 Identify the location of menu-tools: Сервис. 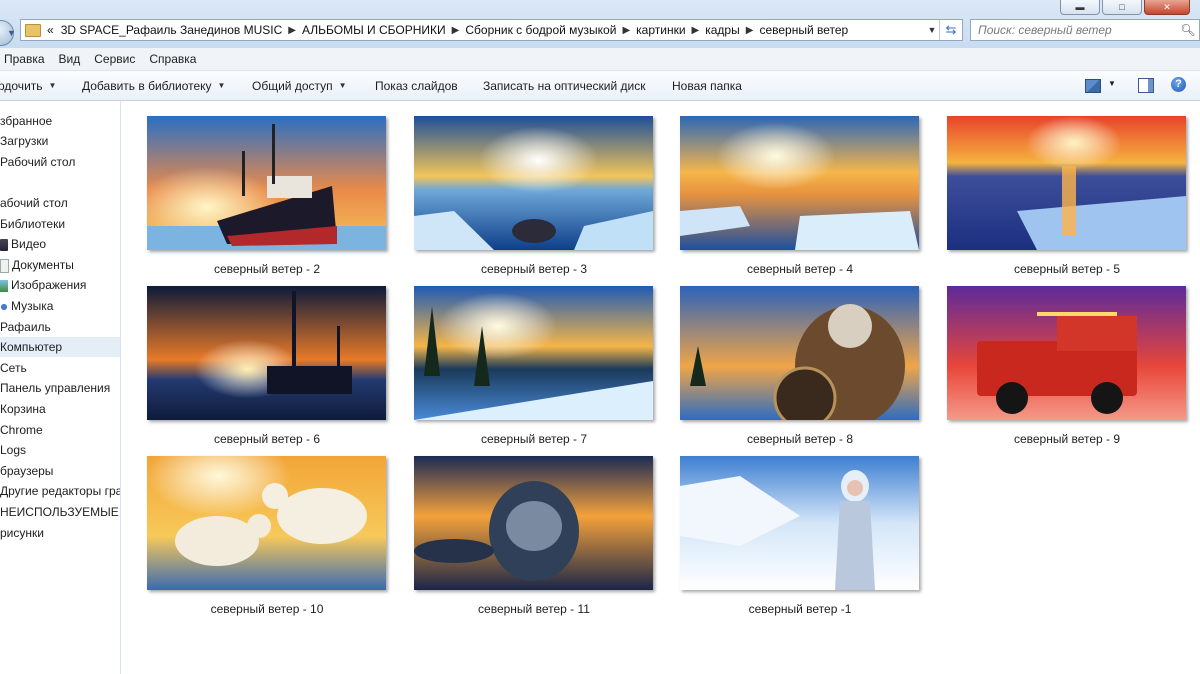
(114, 59).